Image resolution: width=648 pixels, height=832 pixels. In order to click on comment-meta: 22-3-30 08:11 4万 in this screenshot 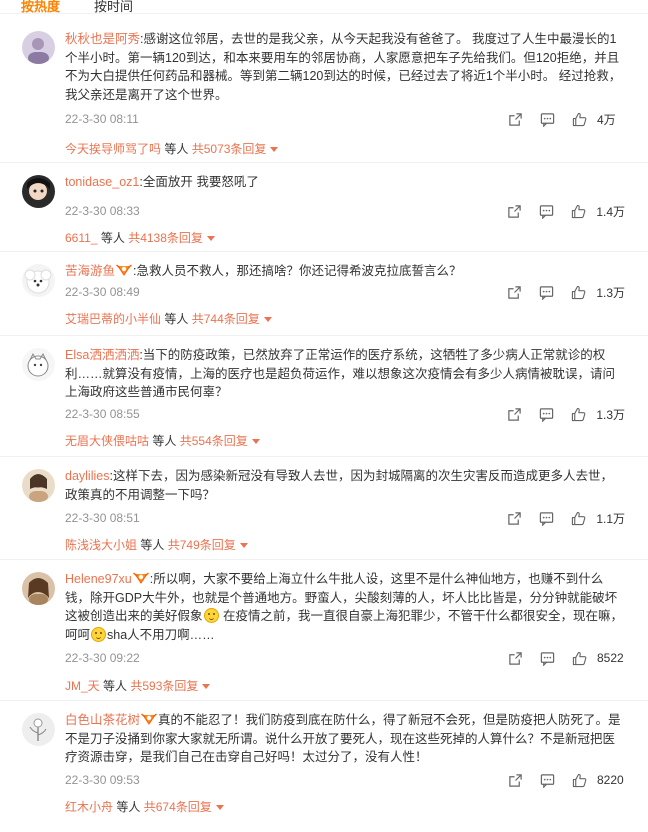, I will do `click(345, 120)`.